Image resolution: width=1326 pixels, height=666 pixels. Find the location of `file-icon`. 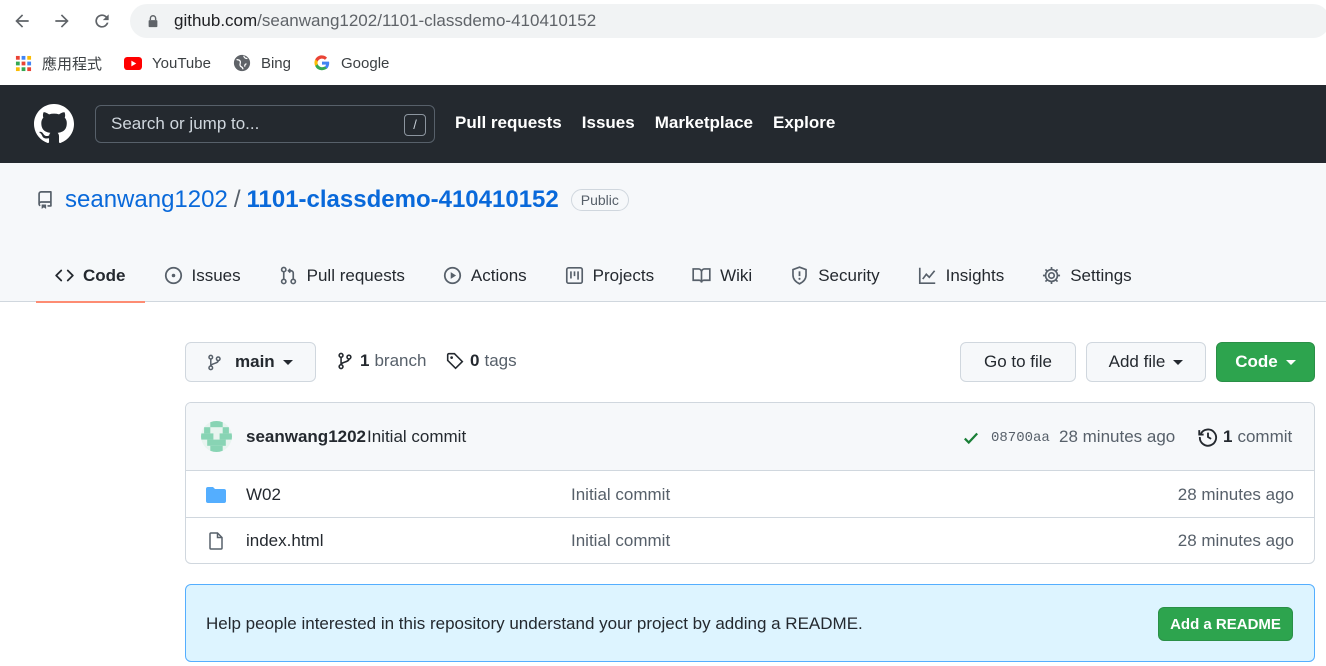

file-icon is located at coordinates (216, 541).